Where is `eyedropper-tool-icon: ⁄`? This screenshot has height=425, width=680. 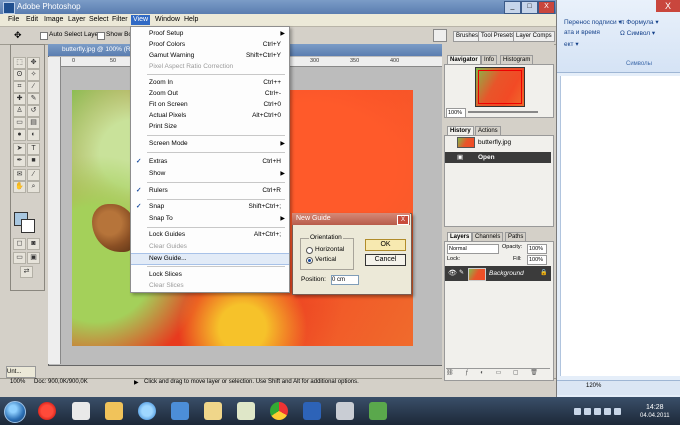
eyedropper-tool-icon: ⁄ is located at coordinates (33, 175).